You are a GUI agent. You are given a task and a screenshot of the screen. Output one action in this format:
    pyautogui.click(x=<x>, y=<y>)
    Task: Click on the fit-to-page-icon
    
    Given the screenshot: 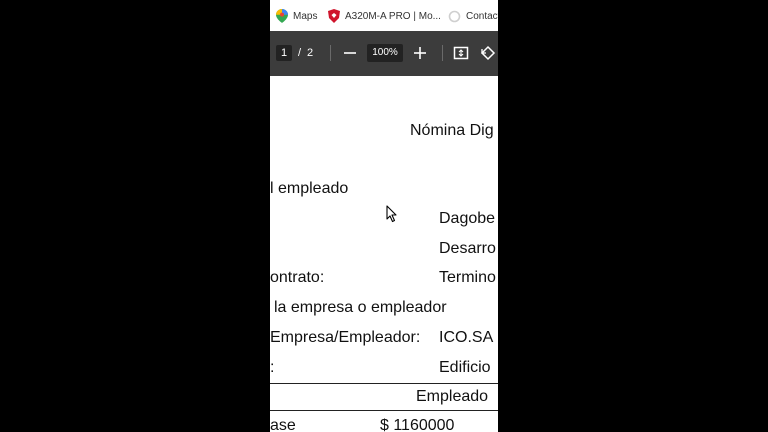 What is the action you would take?
    pyautogui.click(x=461, y=53)
    